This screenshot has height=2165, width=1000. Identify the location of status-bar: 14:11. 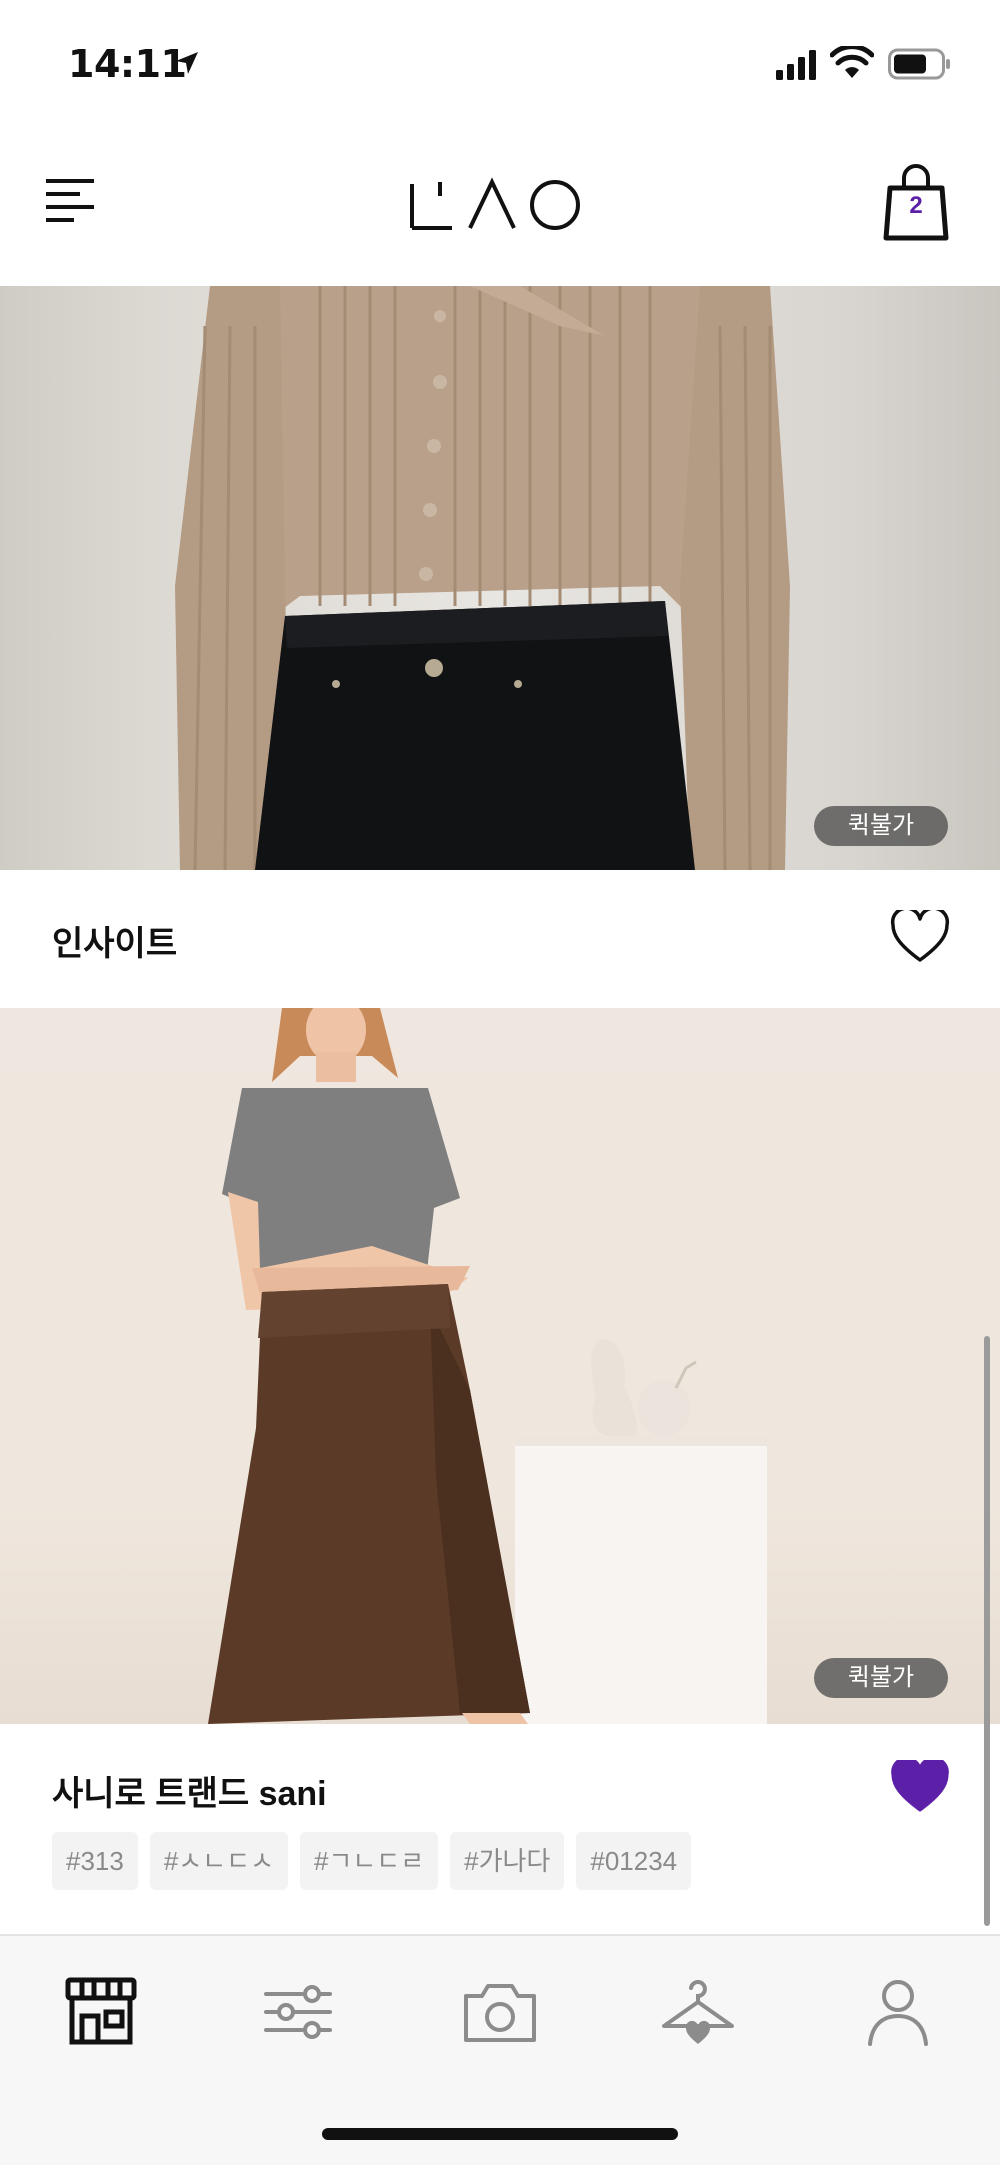
(500, 65).